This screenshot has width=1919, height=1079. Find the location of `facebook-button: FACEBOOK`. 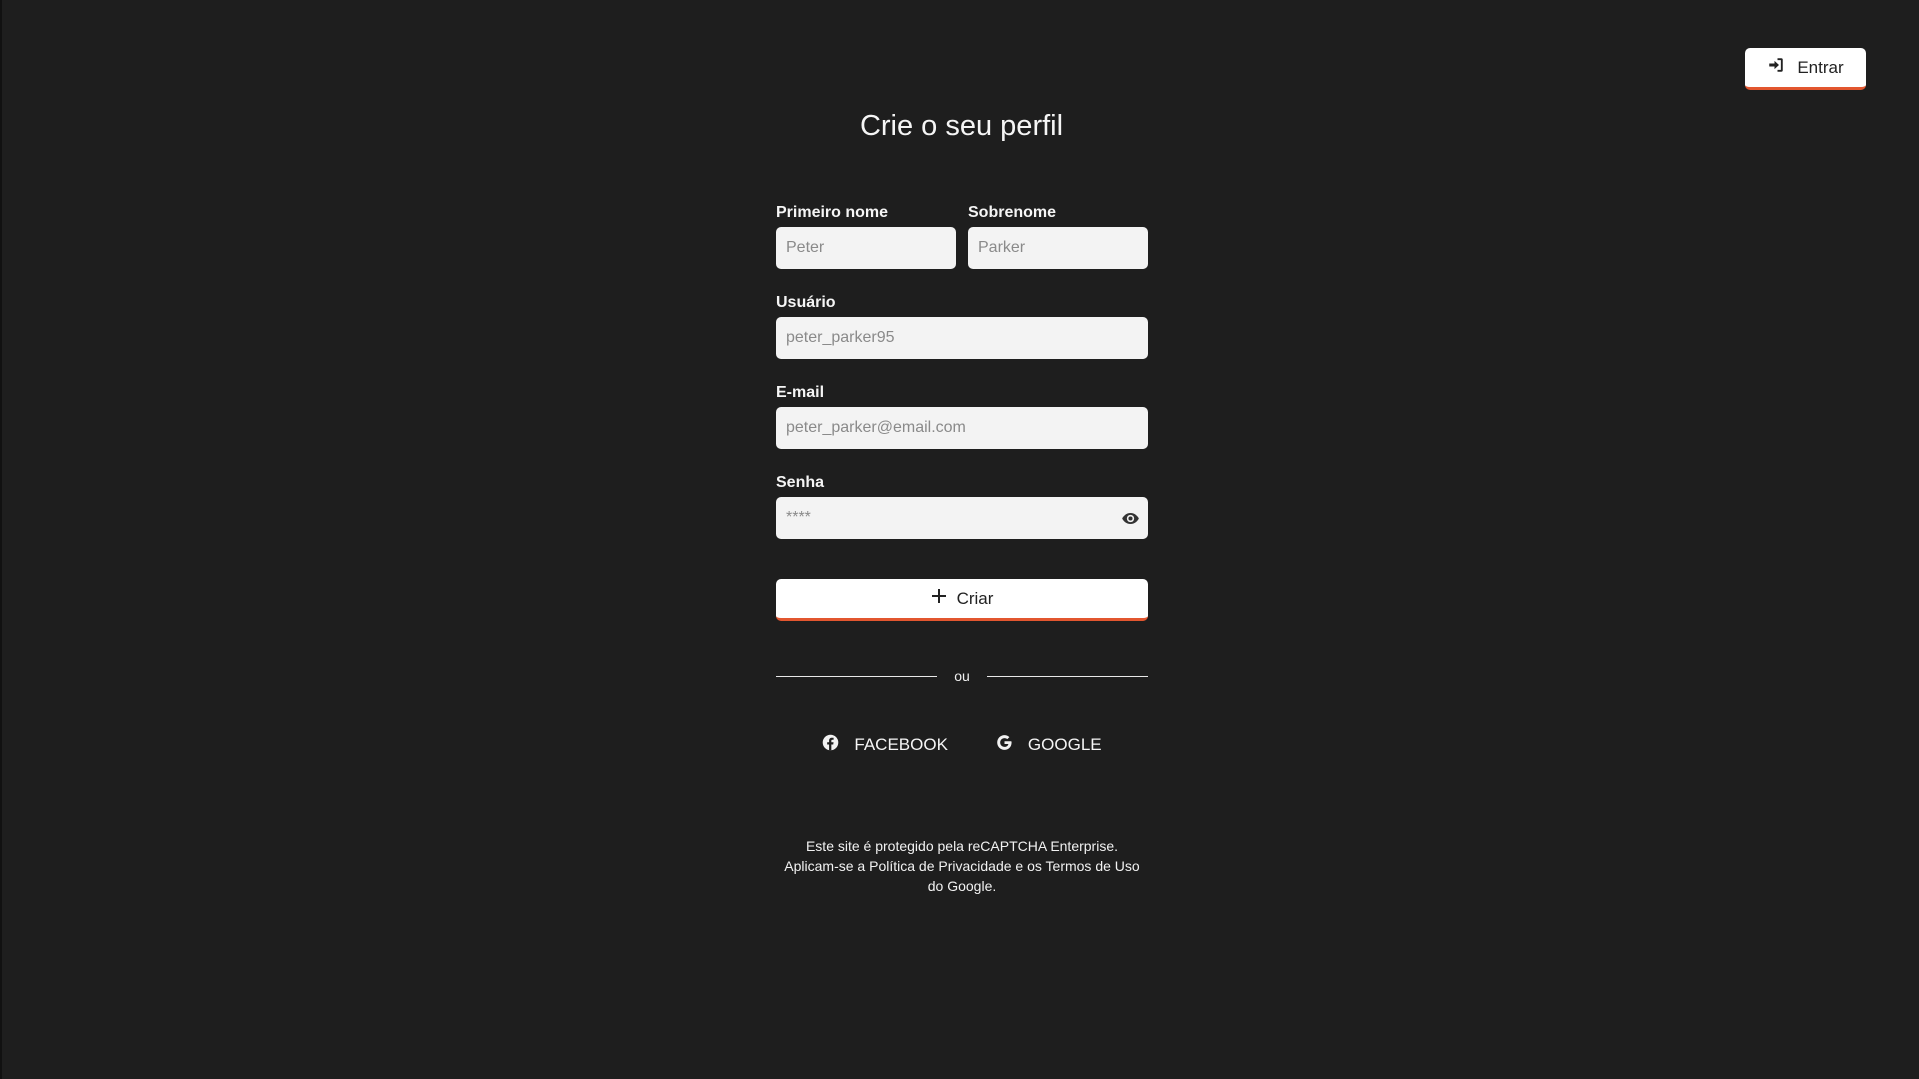

facebook-button: FACEBOOK is located at coordinates (885, 745).